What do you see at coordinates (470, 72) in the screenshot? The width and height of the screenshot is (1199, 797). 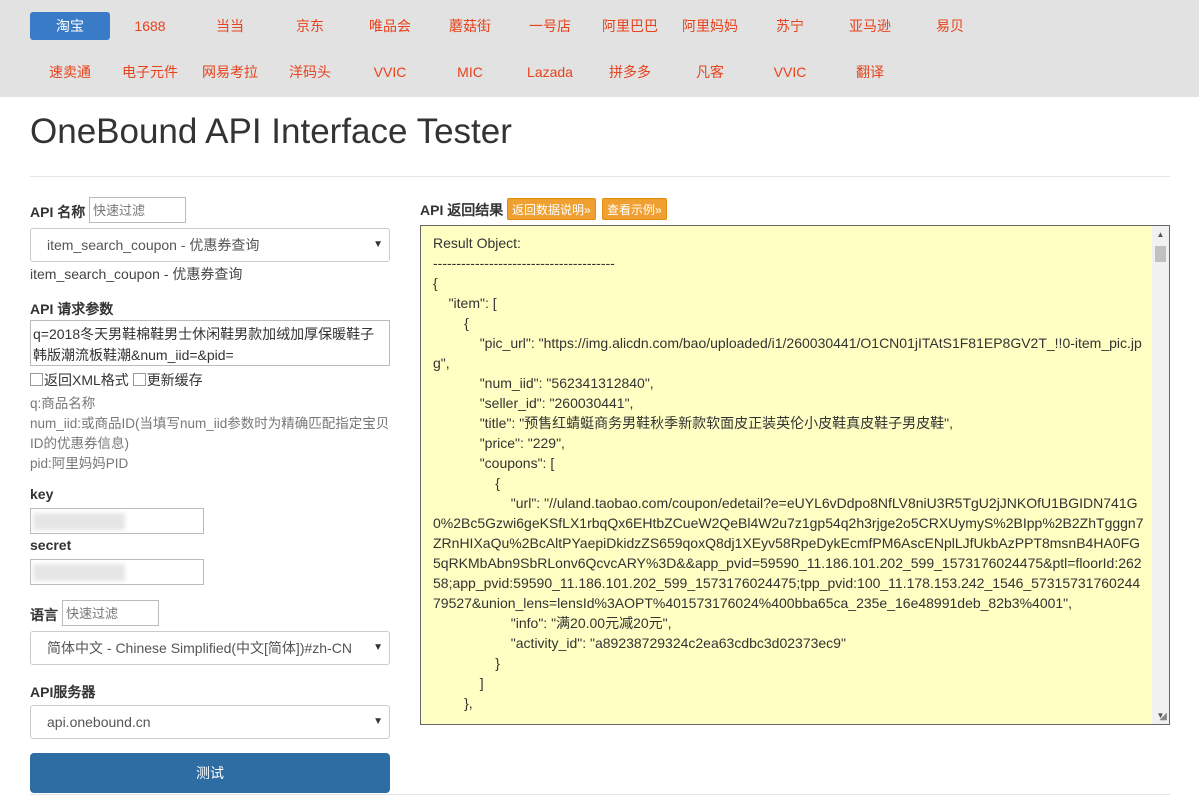 I see `nav-link: MIC` at bounding box center [470, 72].